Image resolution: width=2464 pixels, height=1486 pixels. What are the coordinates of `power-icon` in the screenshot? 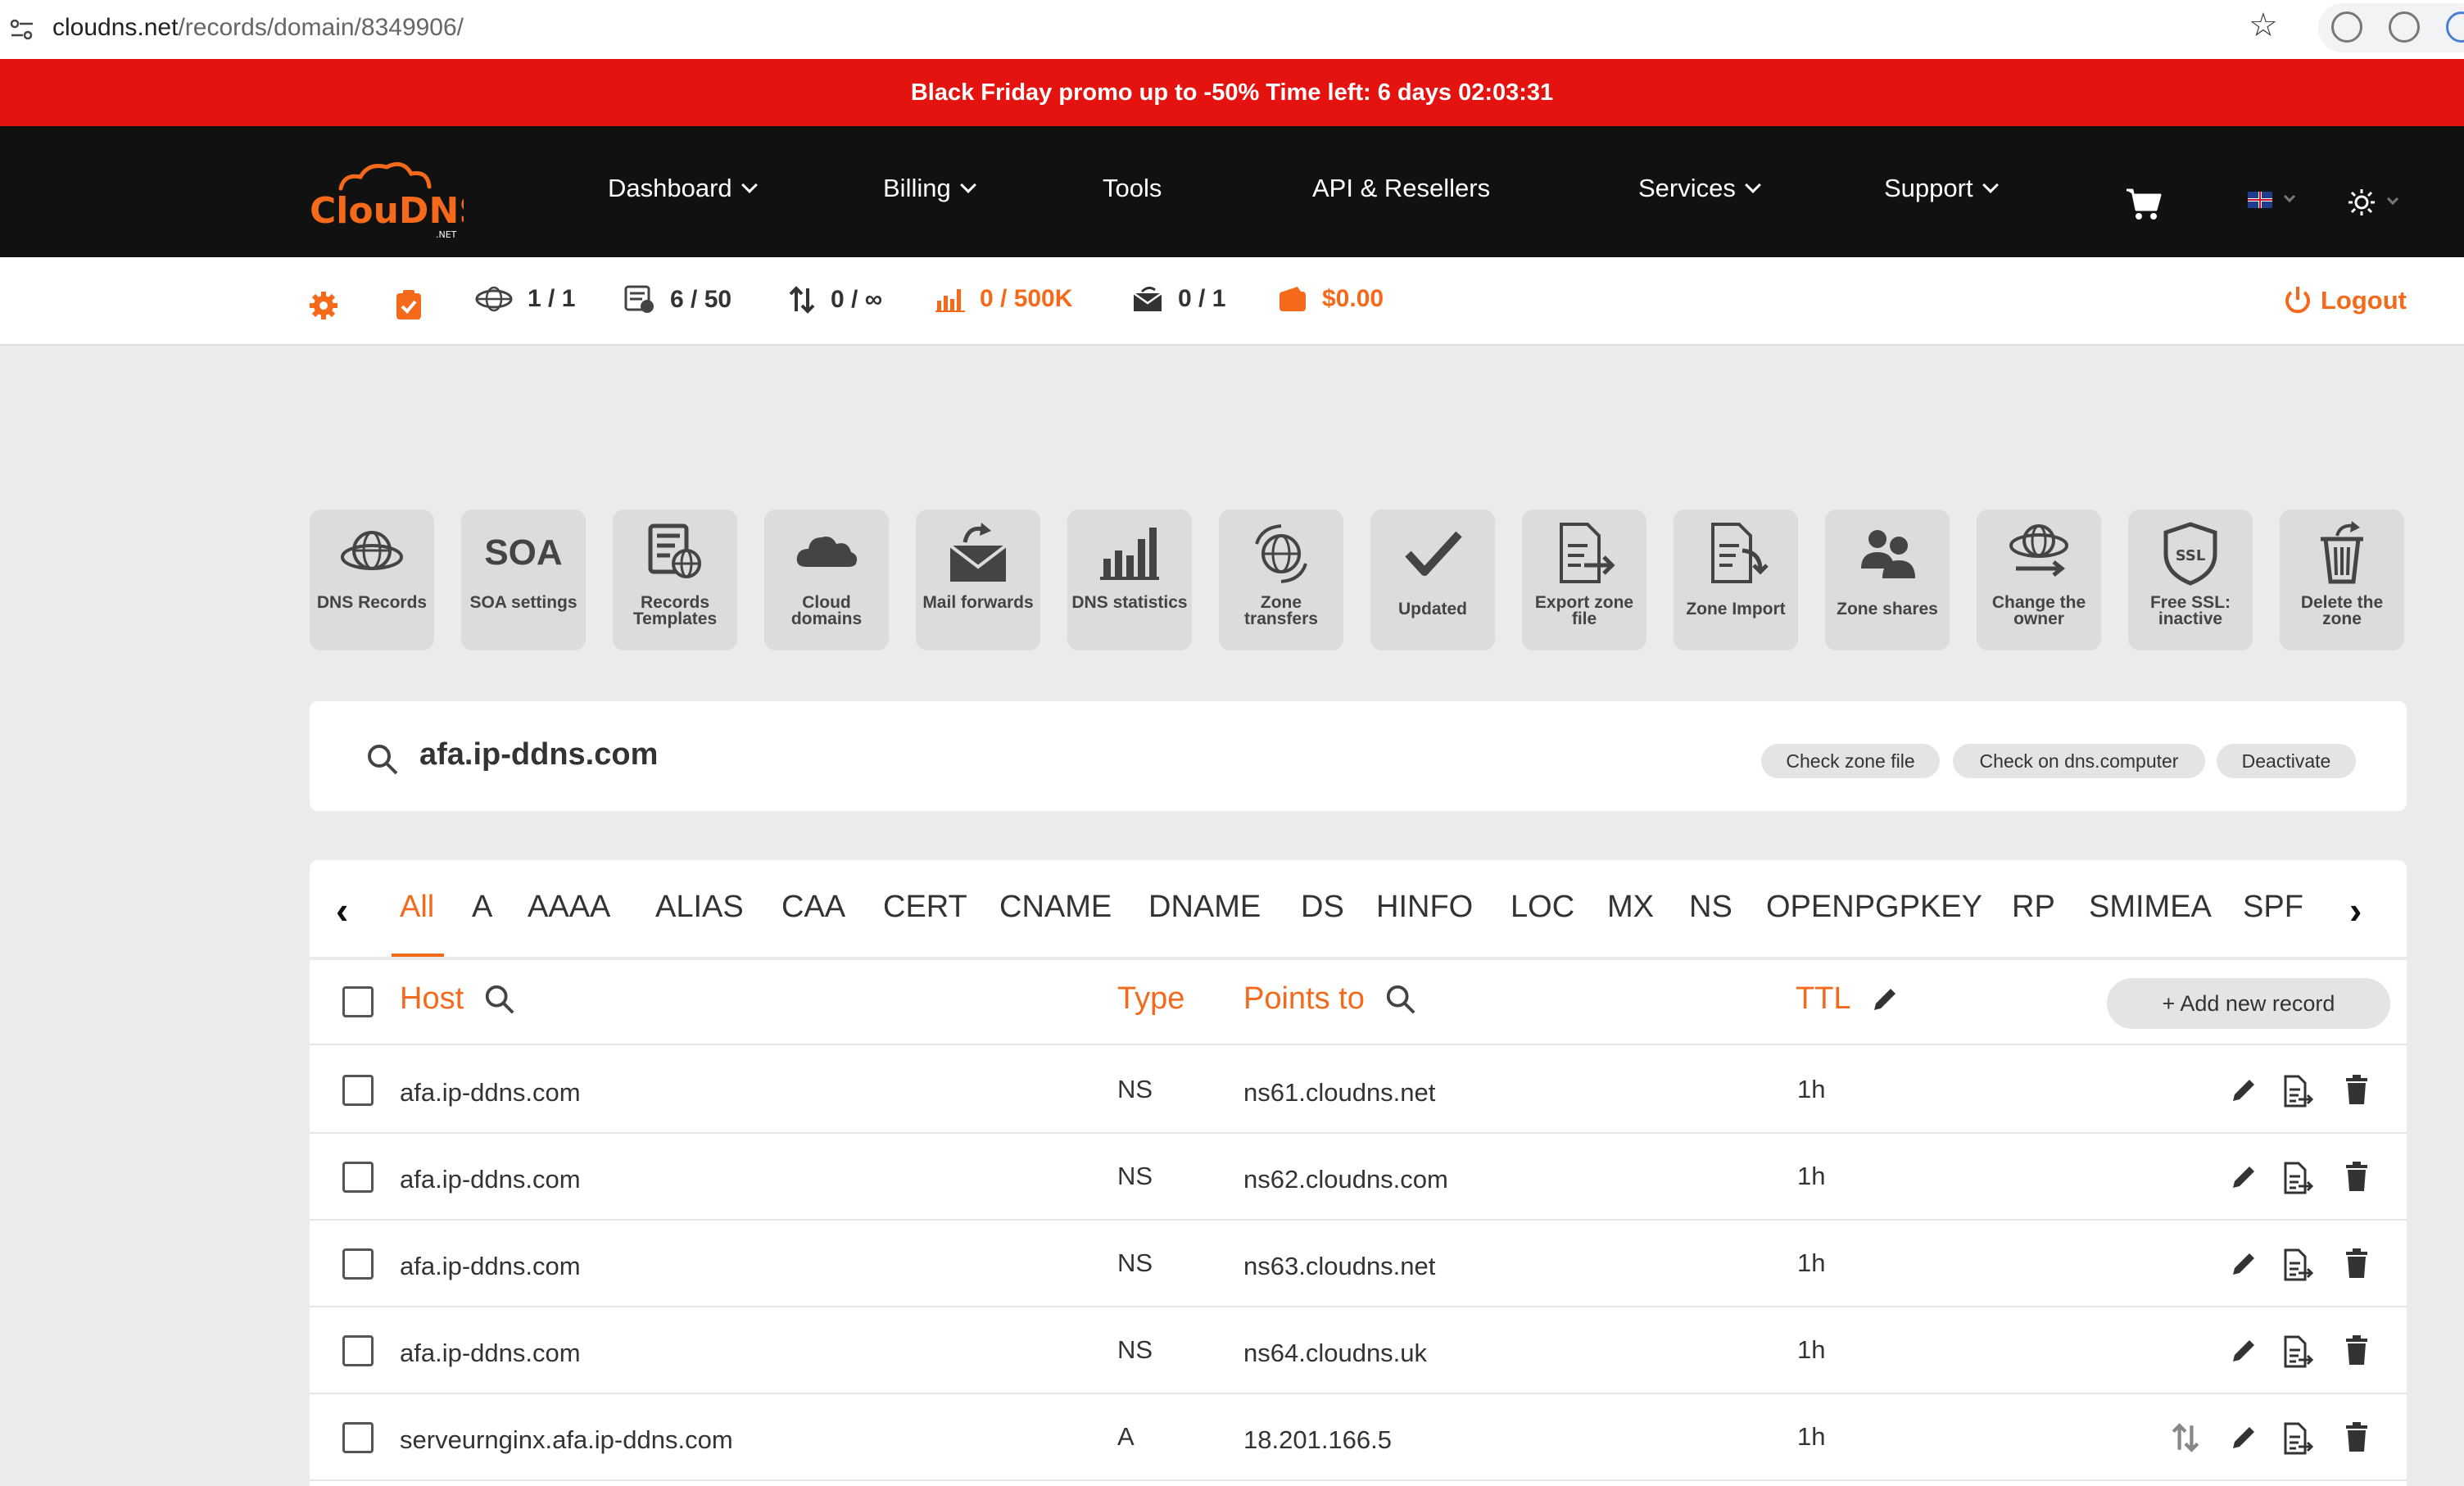 It's located at (2297, 300).